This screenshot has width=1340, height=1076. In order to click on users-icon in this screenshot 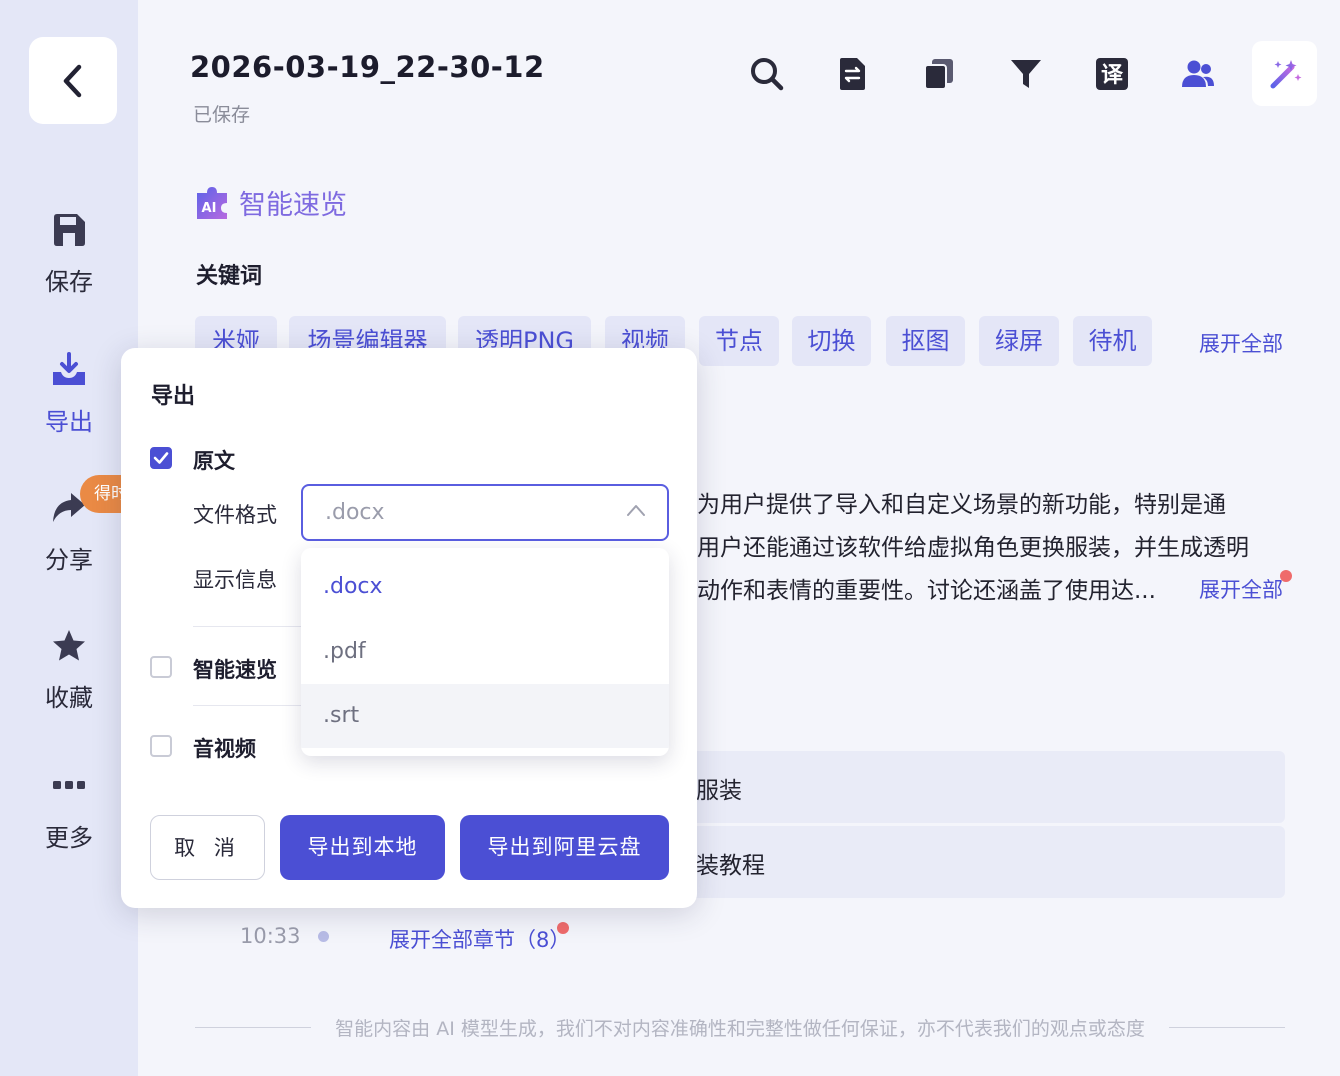, I will do `click(1198, 73)`.